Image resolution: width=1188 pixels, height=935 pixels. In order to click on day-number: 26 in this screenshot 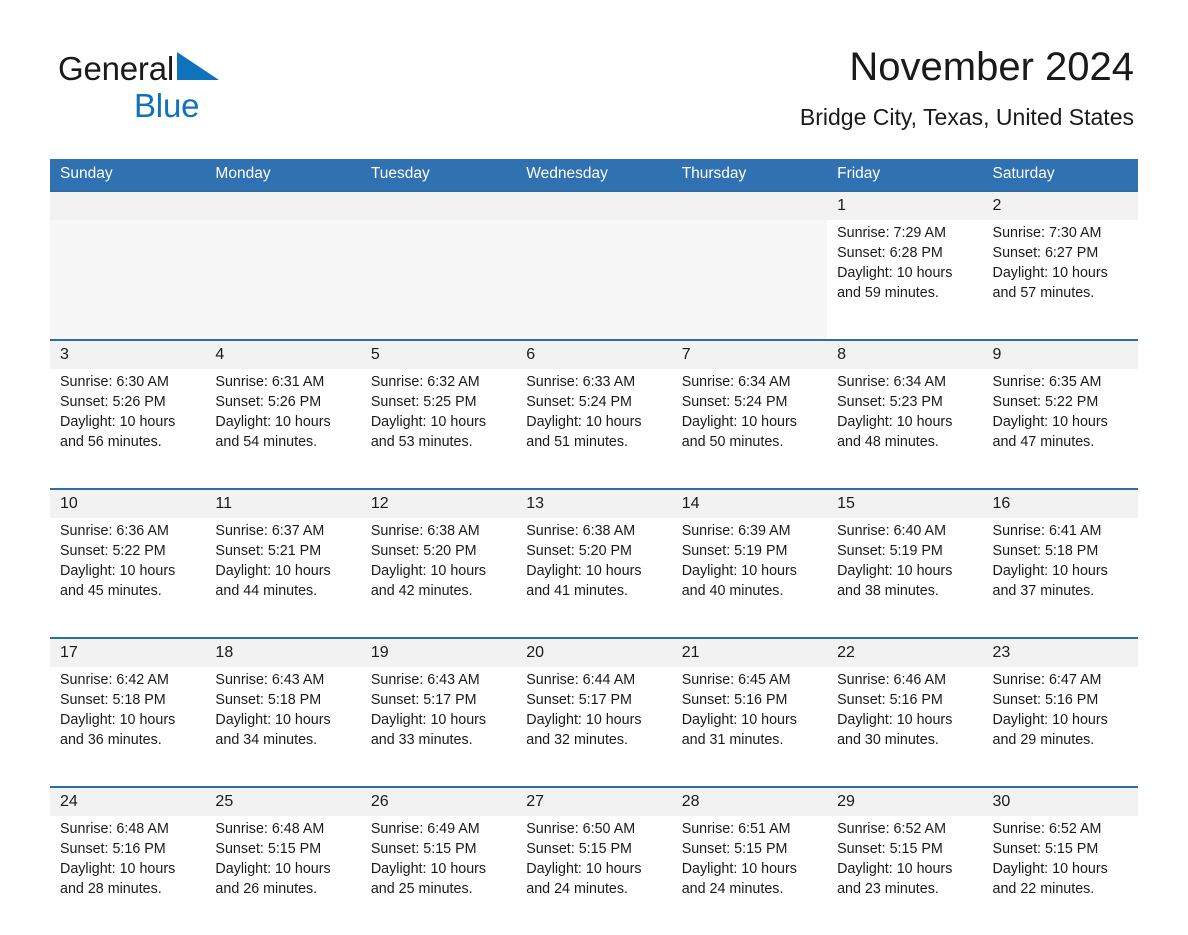, I will do `click(438, 801)`.